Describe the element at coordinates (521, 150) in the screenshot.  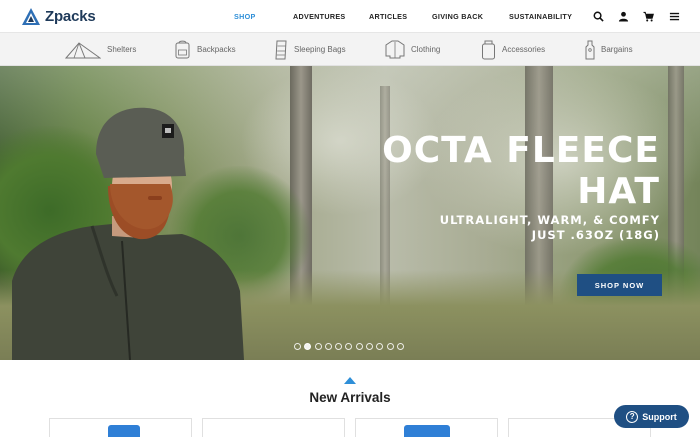
I see `hero-title-line1: OCTA FLEECE` at that location.